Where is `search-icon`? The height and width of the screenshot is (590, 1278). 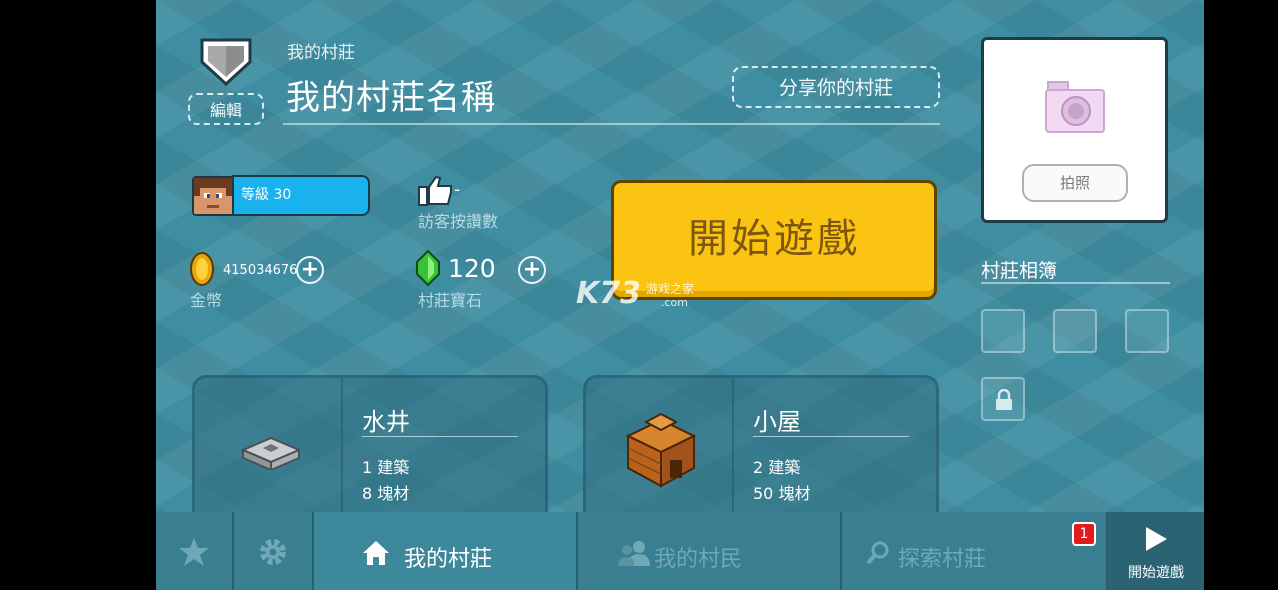 search-icon is located at coordinates (877, 553).